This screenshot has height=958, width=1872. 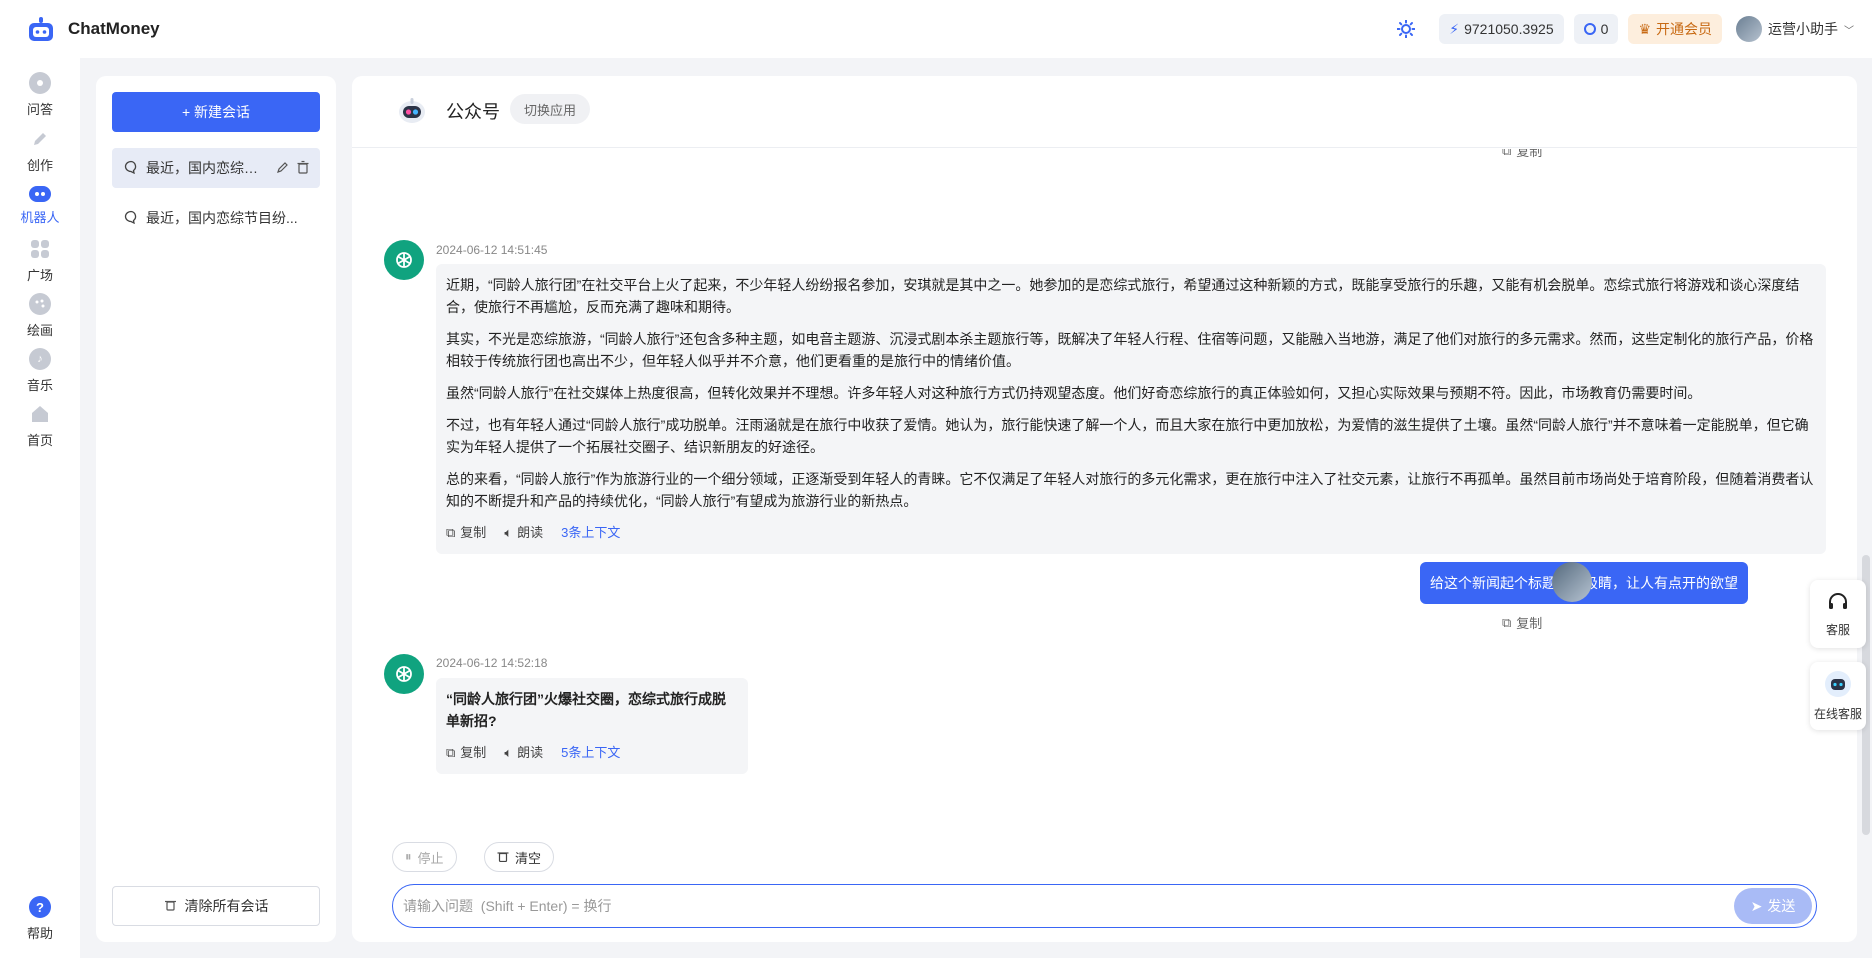 I want to click on nav-item-create: 创作, so click(x=40, y=151).